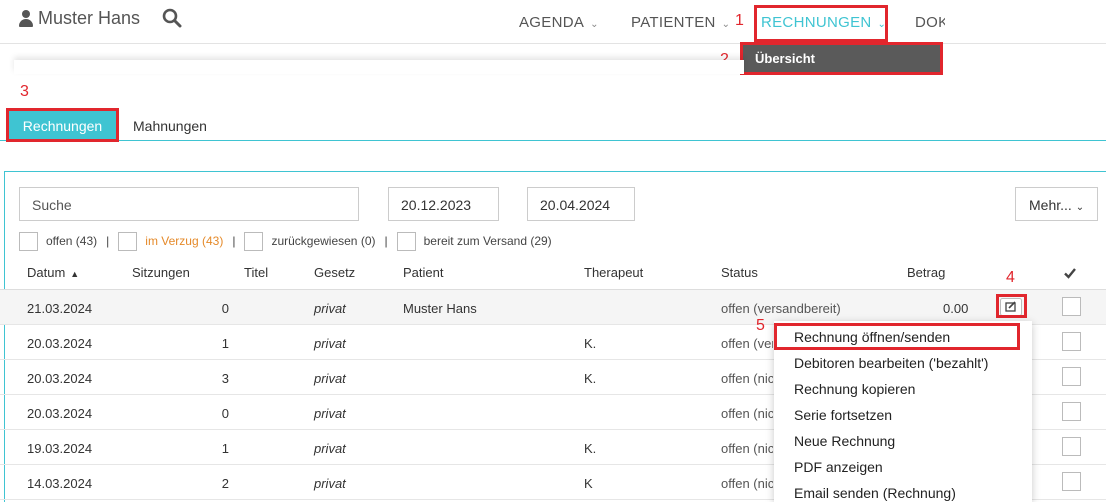 Image resolution: width=1106 pixels, height=502 pixels. I want to click on column-sitzungen: Sitzungen, so click(161, 272).